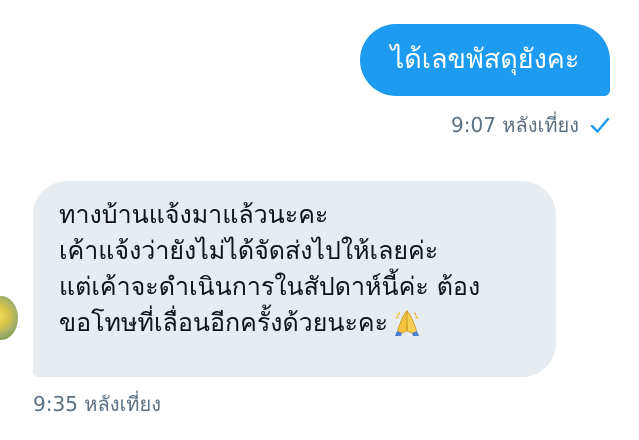  What do you see at coordinates (515, 125) in the screenshot?
I see `outgoing-message-time: 9:07 หลังเที่ยง` at bounding box center [515, 125].